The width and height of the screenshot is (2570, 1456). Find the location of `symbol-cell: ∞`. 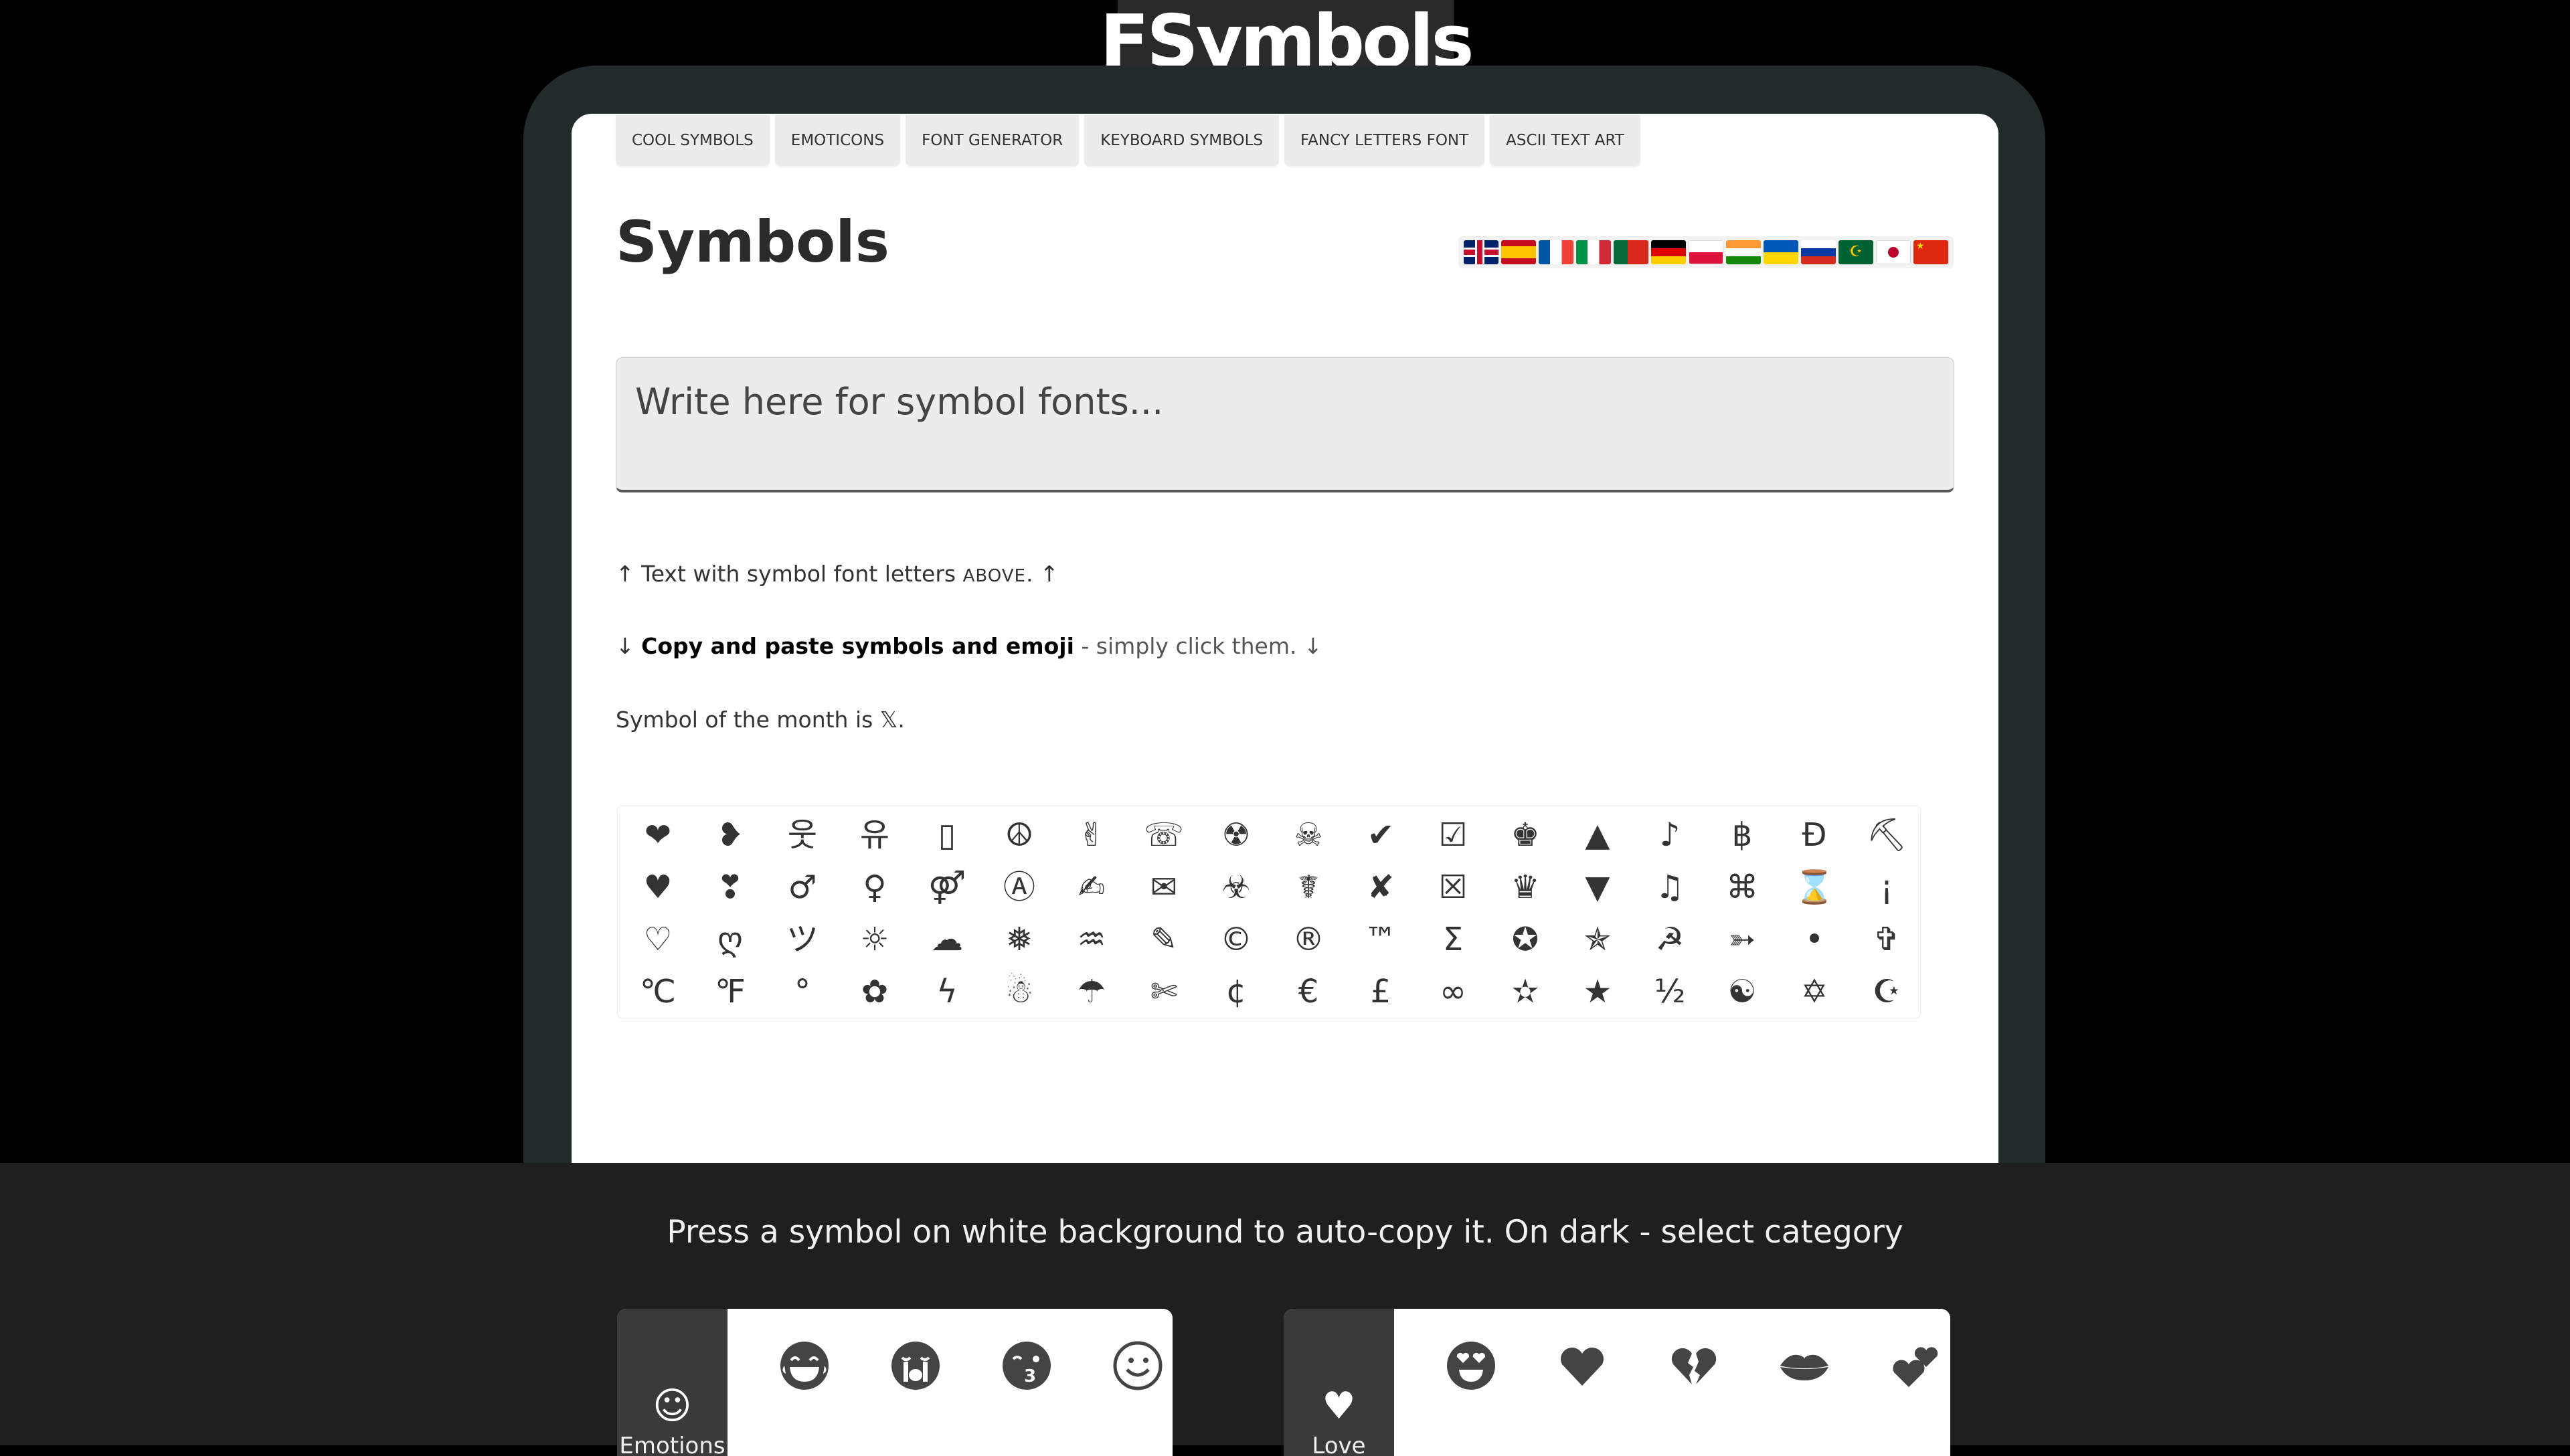

symbol-cell: ∞ is located at coordinates (1453, 992).